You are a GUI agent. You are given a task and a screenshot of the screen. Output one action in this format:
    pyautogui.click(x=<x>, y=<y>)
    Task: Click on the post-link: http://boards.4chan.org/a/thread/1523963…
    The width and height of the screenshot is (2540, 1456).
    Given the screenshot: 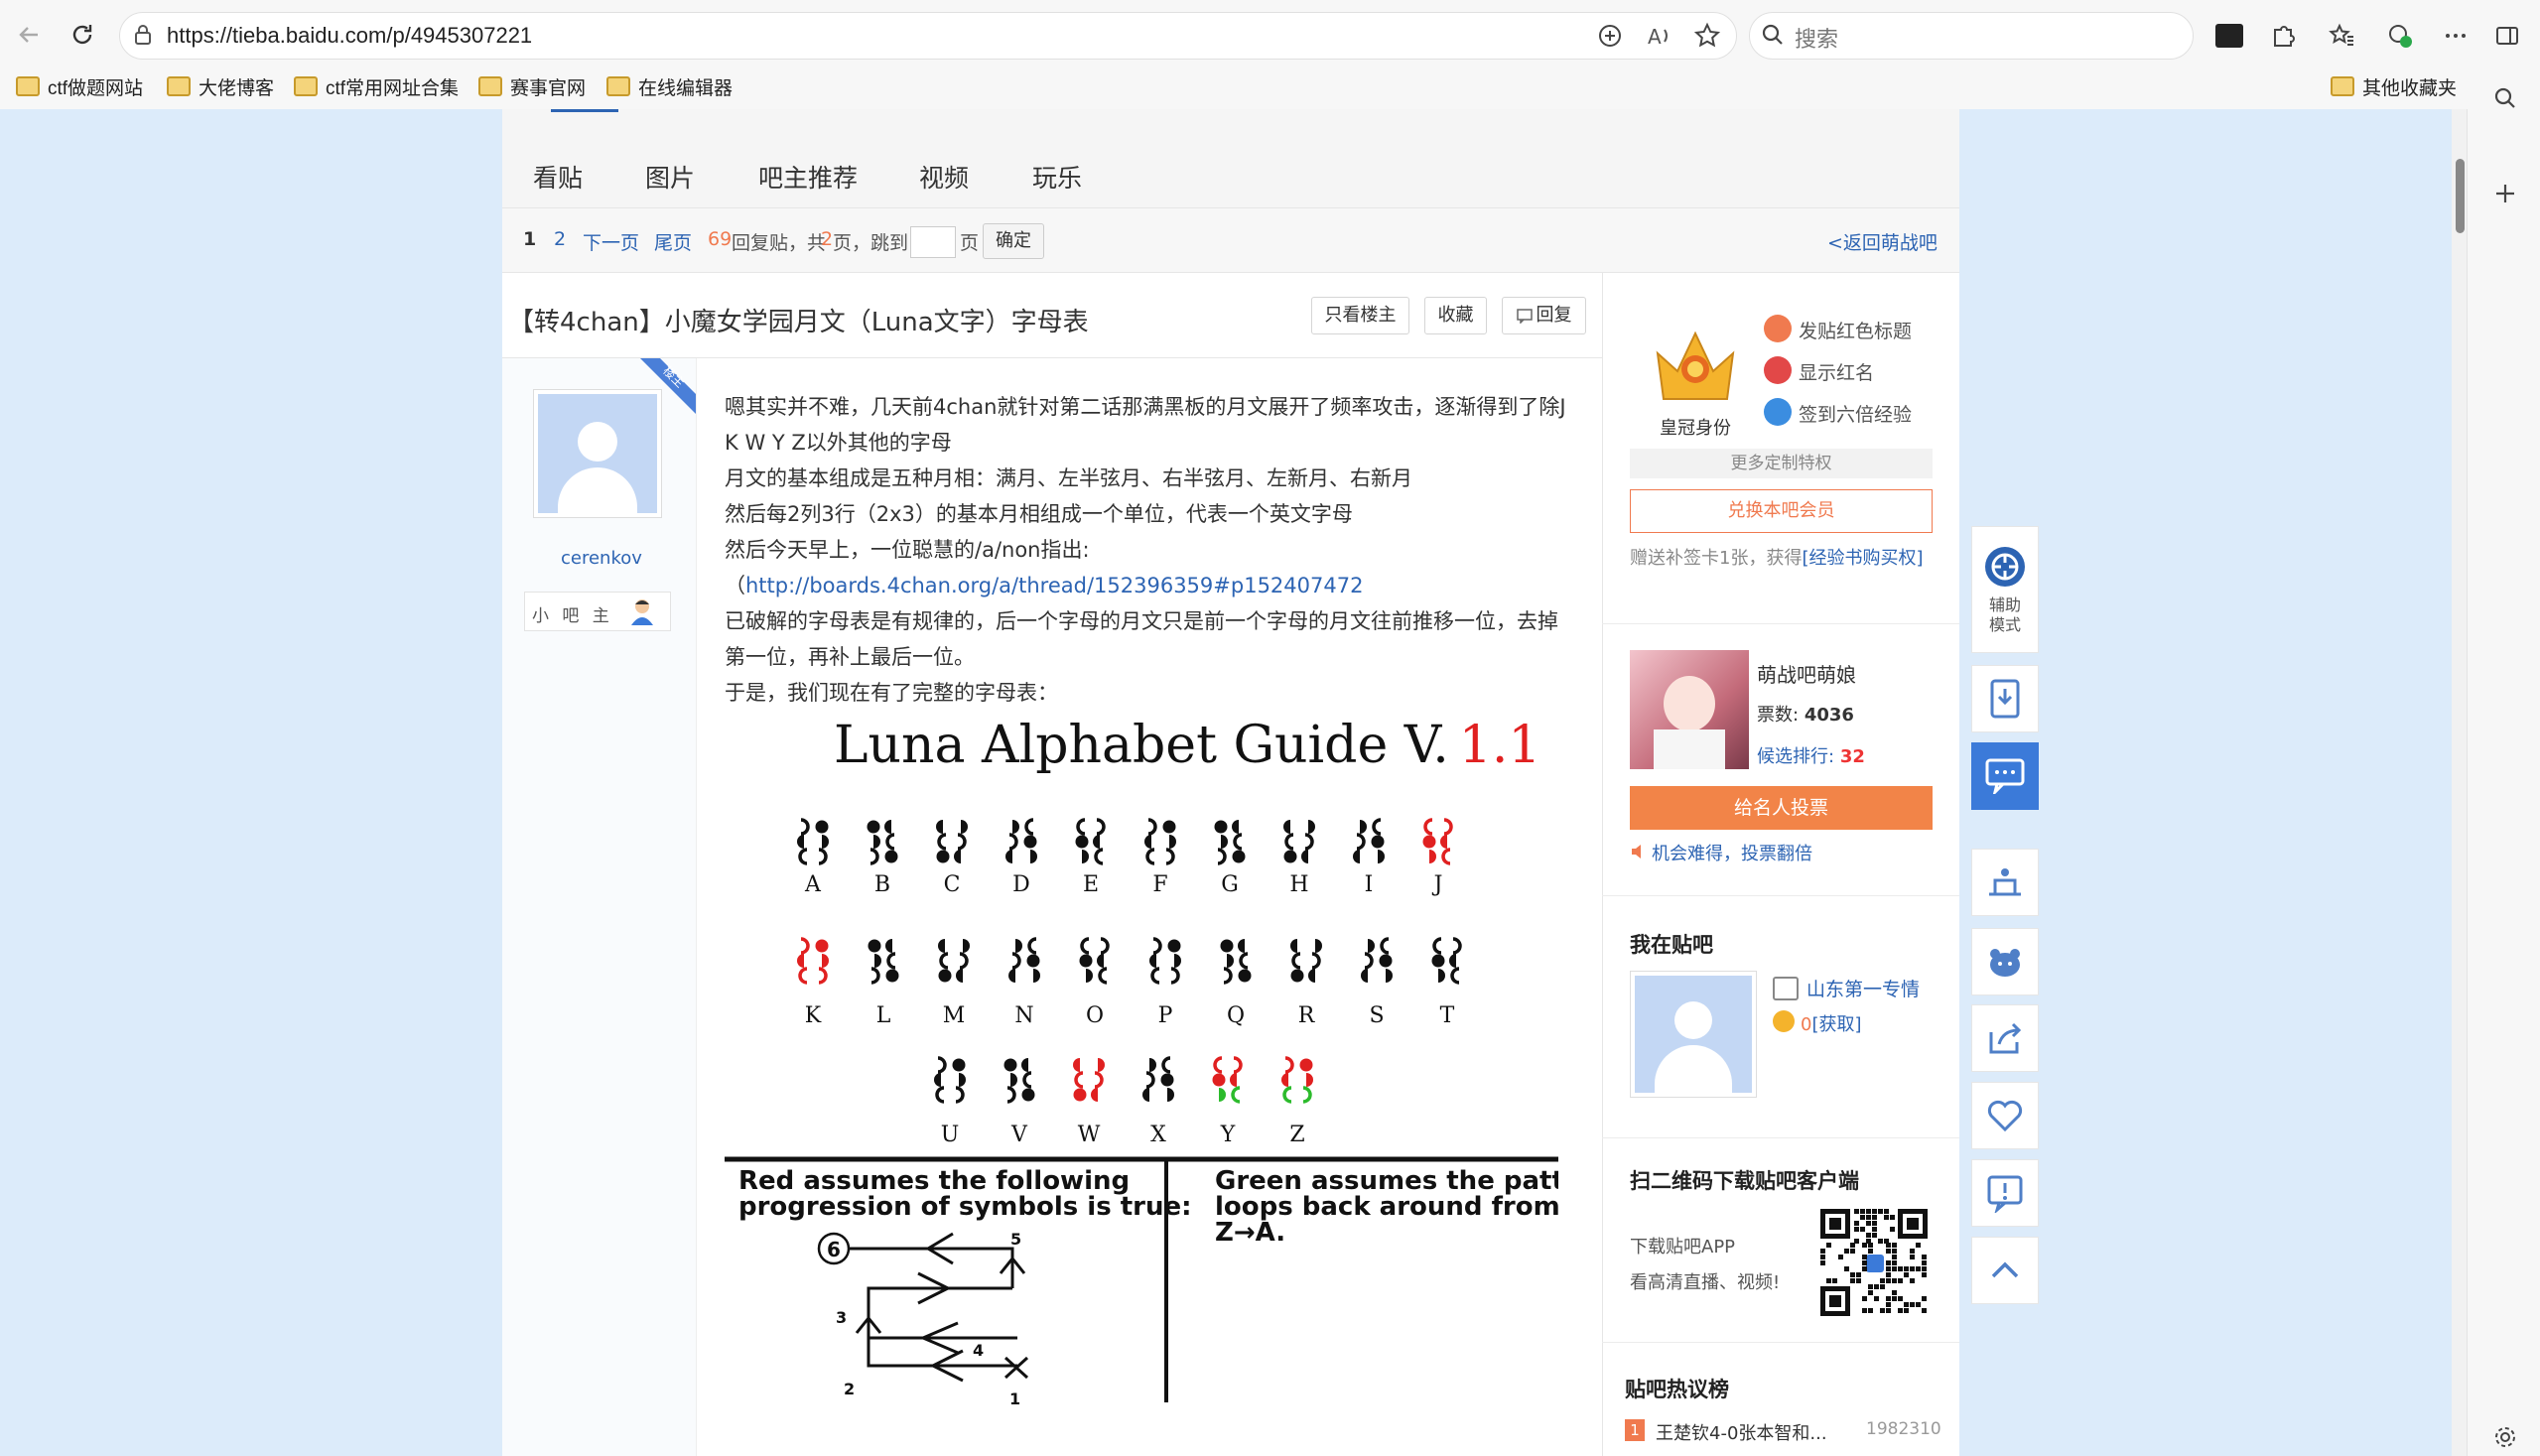 What is the action you would take?
    pyautogui.click(x=1054, y=585)
    